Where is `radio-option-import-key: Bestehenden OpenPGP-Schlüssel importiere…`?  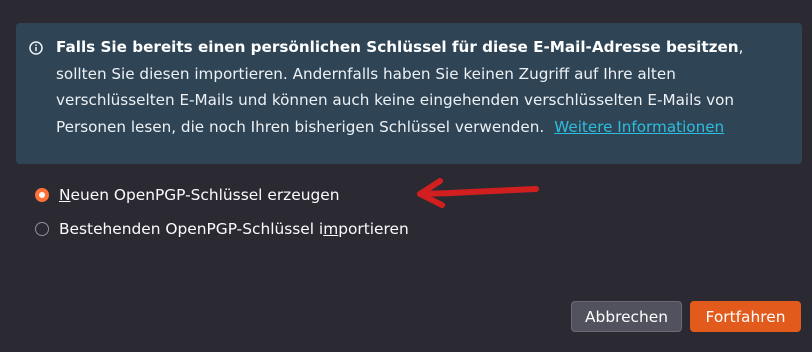 radio-option-import-key: Bestehenden OpenPGP-Schlüssel importiere… is located at coordinates (222, 229).